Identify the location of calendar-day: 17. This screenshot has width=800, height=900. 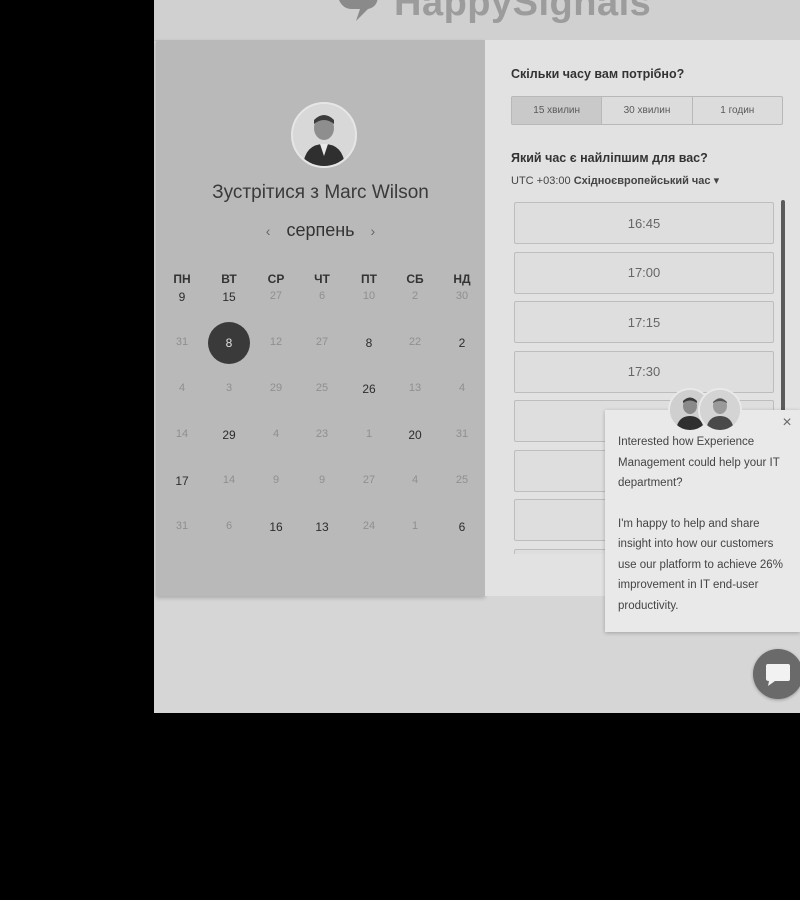
(182, 481).